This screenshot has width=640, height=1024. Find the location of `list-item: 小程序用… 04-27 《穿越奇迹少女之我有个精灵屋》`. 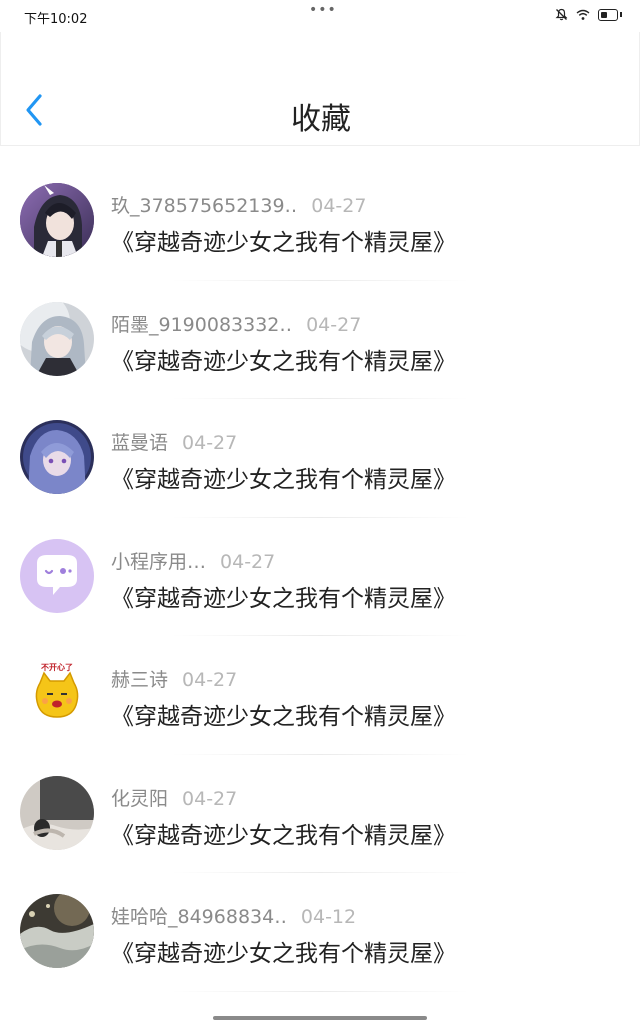

list-item: 小程序用… 04-27 《穿越奇迹少女之我有个精灵屋》 is located at coordinates (320, 577).